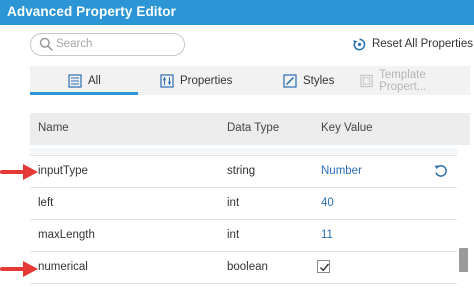 This screenshot has height=295, width=474. I want to click on table-row: inputType string Number, so click(243, 172).